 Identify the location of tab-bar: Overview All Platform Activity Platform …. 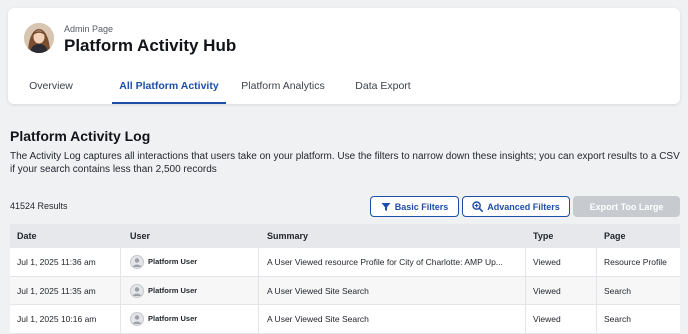
(344, 87).